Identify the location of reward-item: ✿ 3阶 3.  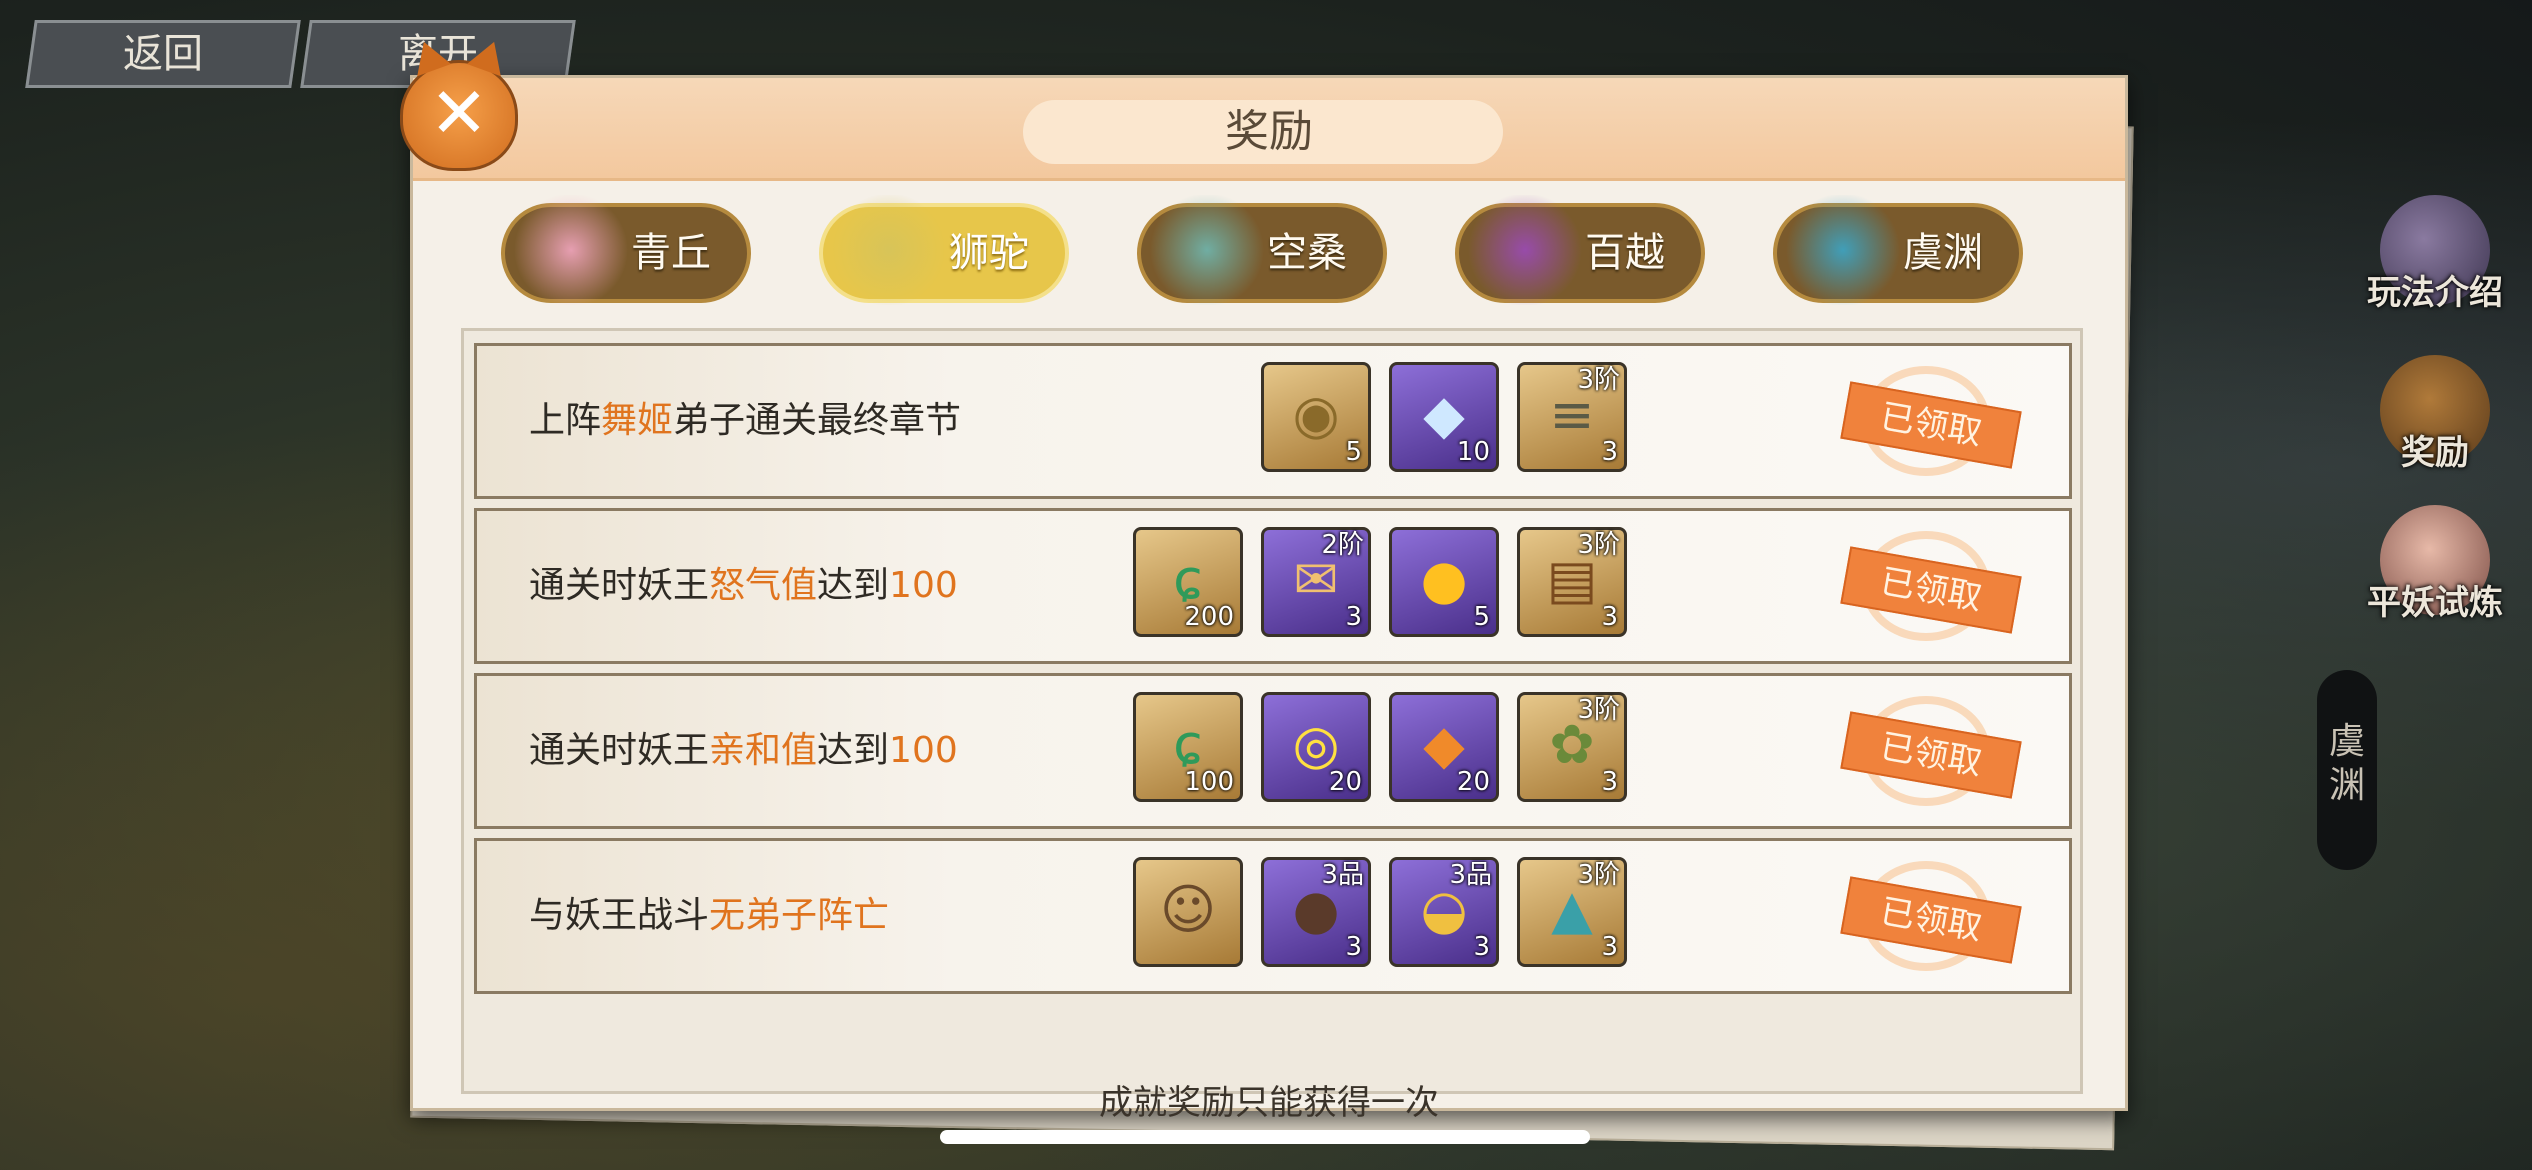
(1572, 747).